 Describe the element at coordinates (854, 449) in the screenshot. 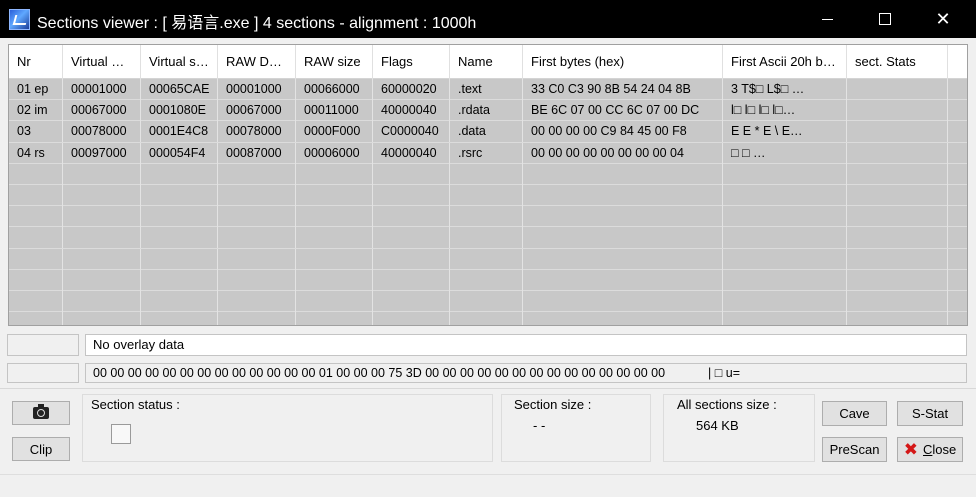

I see `prescan-button: PreScan` at that location.